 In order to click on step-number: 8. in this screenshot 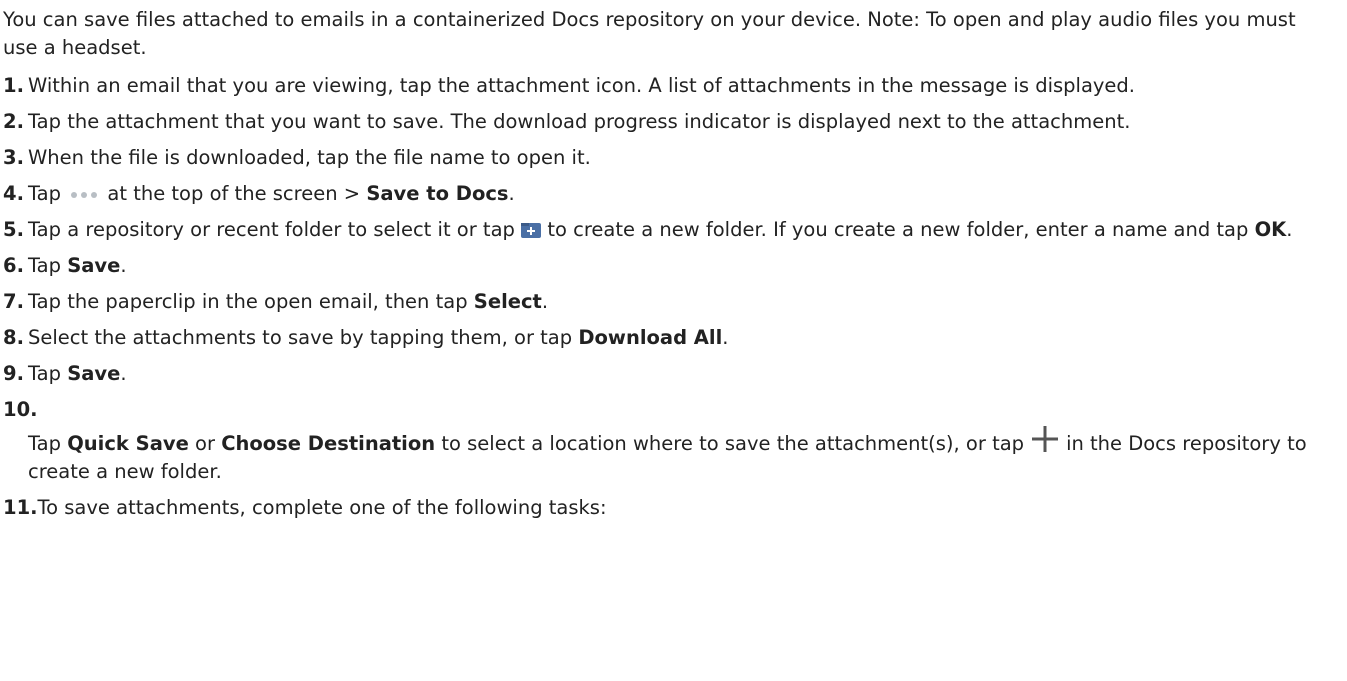, I will do `click(13, 337)`.